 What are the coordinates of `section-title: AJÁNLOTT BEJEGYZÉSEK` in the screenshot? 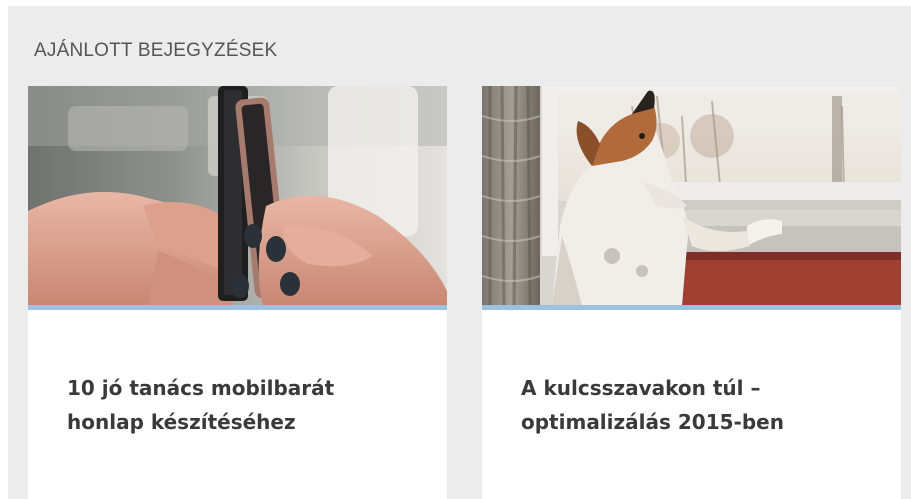 It's located at (156, 50).